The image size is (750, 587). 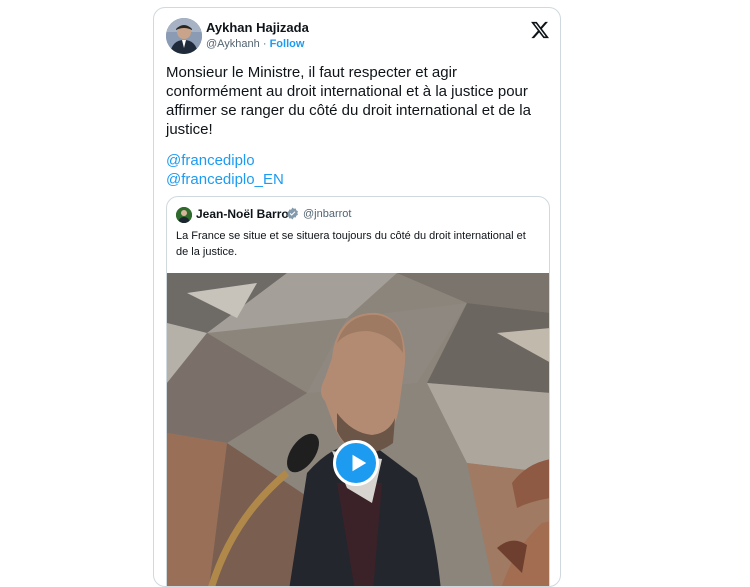 What do you see at coordinates (287, 44) in the screenshot?
I see `follow-button: Follow` at bounding box center [287, 44].